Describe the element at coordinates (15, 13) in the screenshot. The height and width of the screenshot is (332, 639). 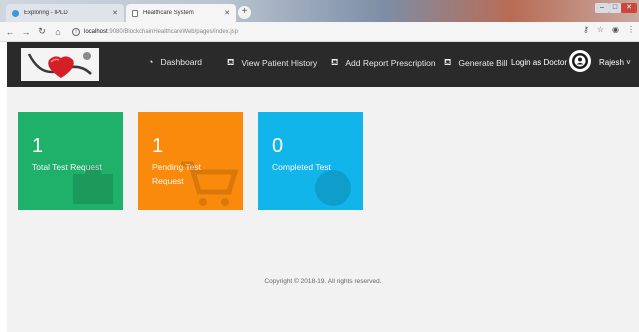
I see `tab-favicon-icon` at that location.